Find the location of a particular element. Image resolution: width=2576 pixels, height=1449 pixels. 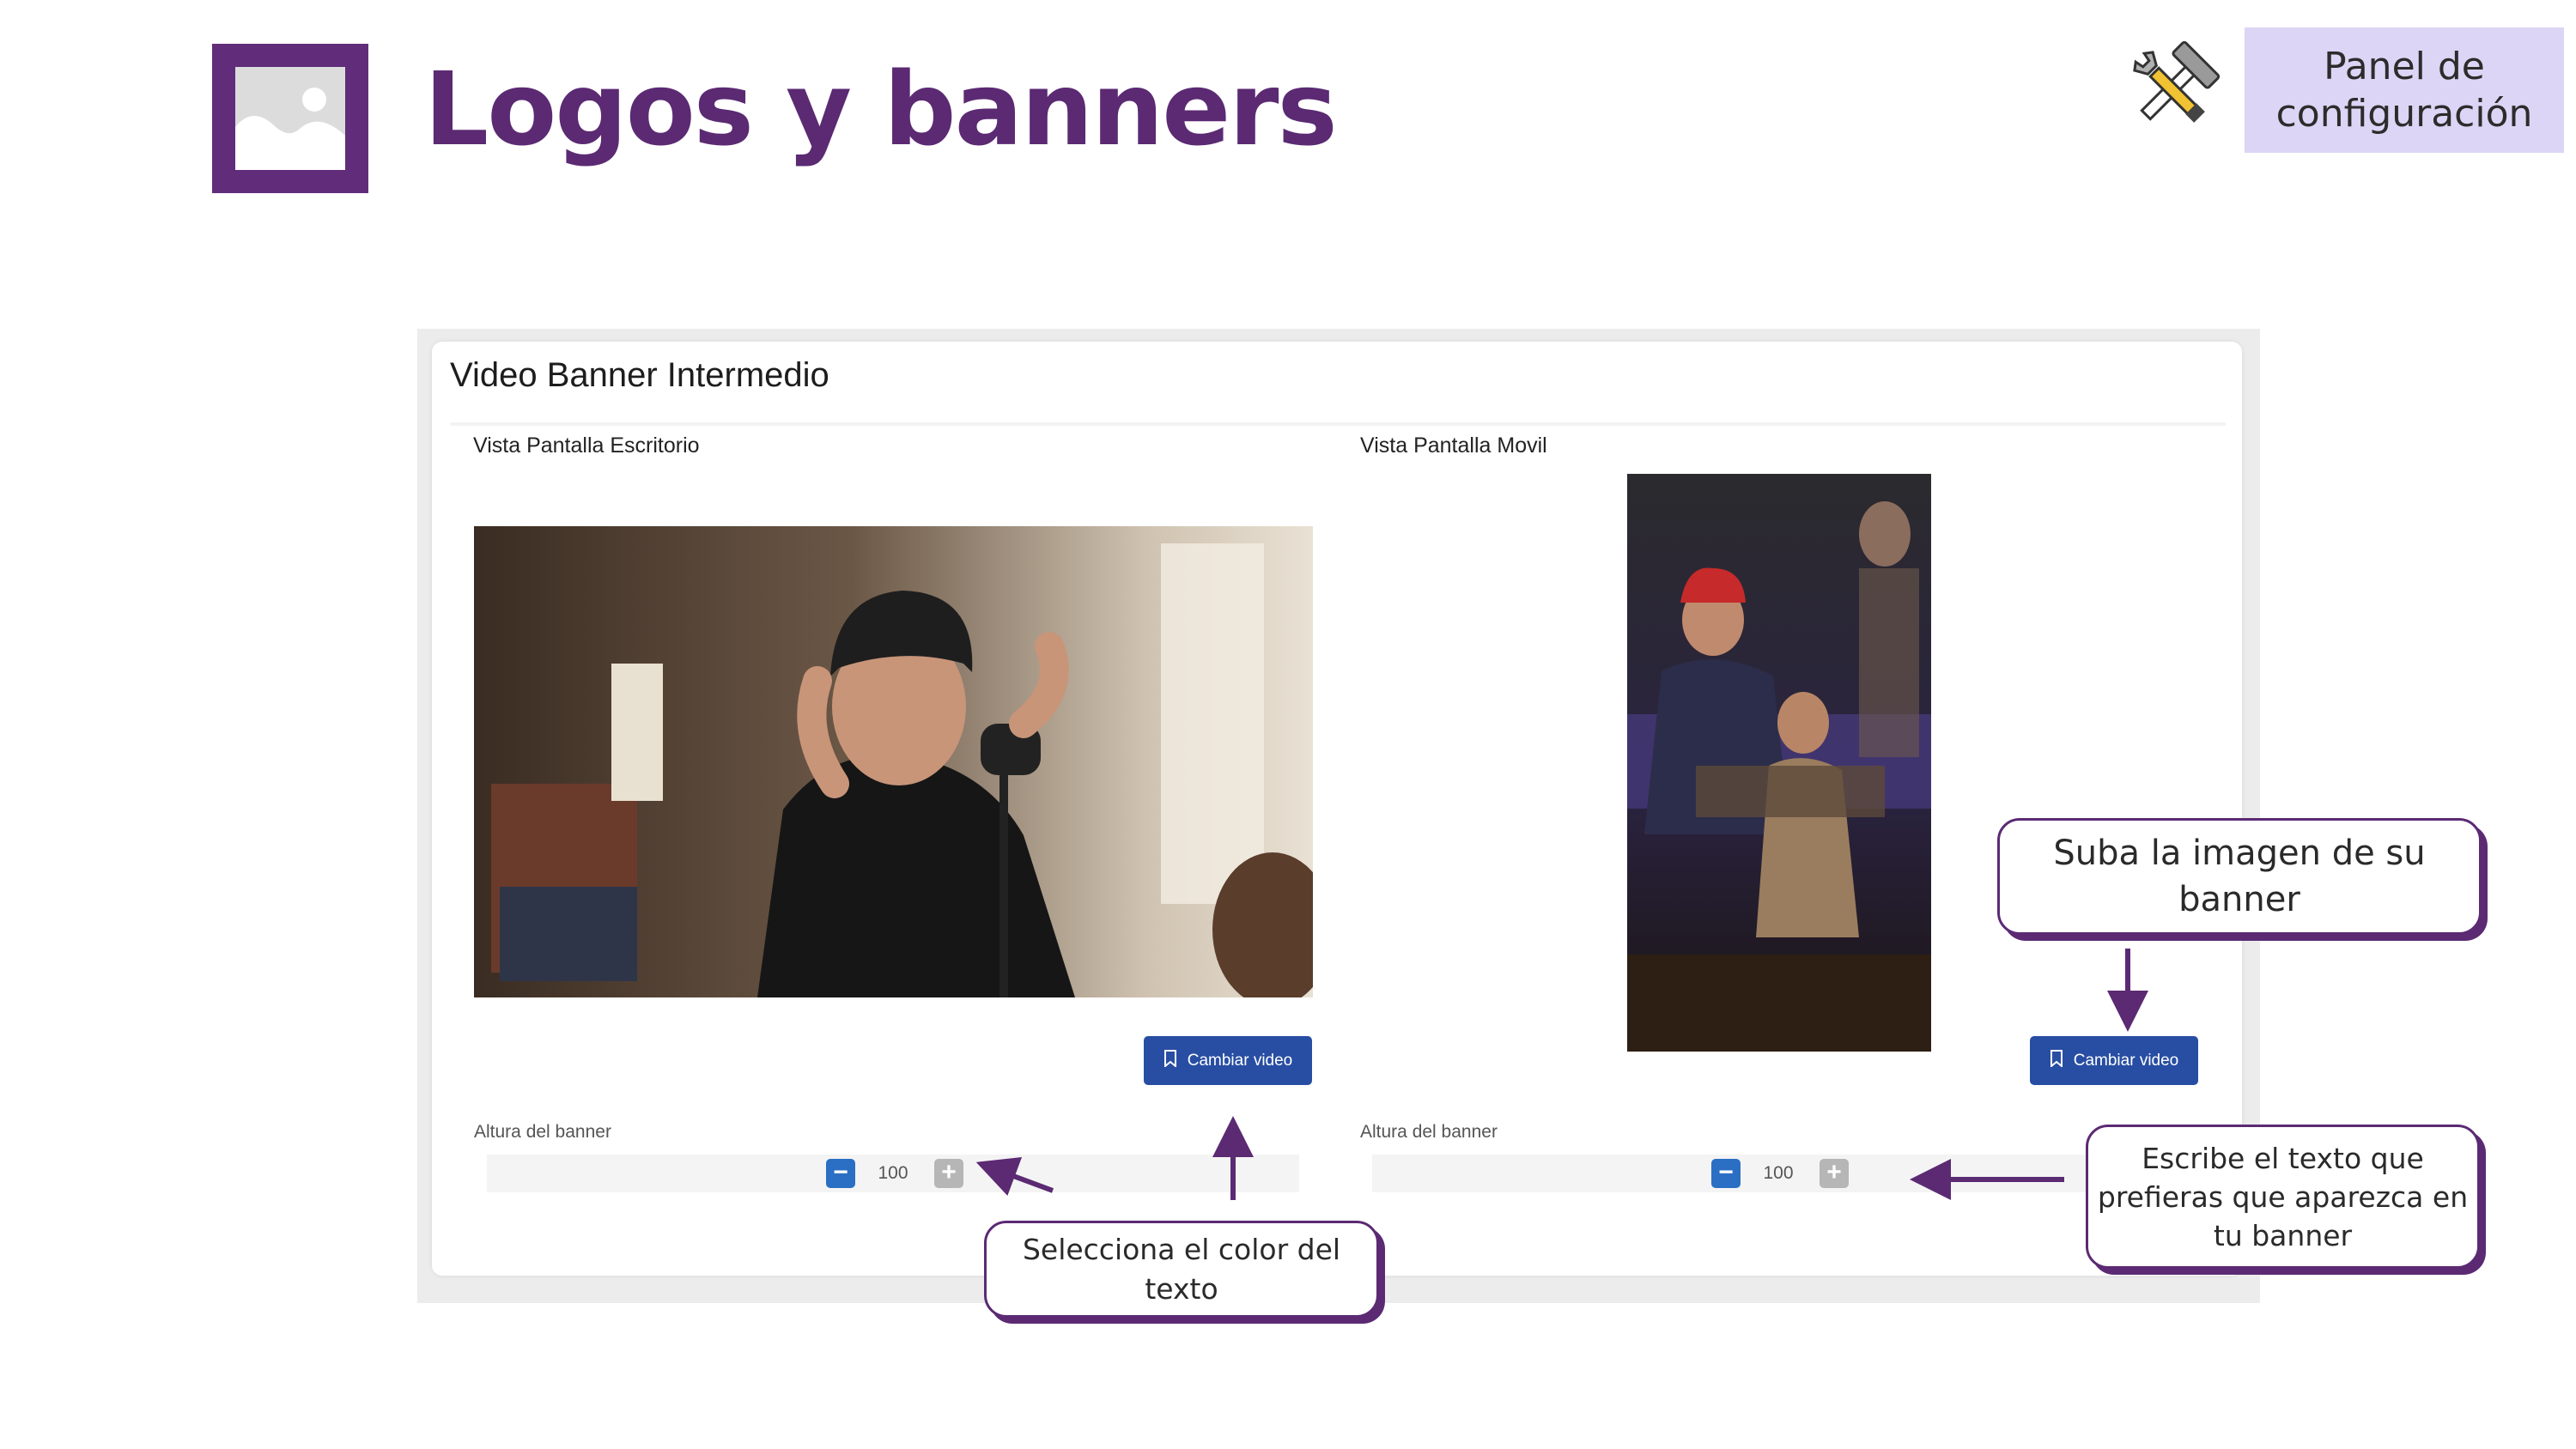

desktop-height-label: Altura del banner is located at coordinates (543, 1132).